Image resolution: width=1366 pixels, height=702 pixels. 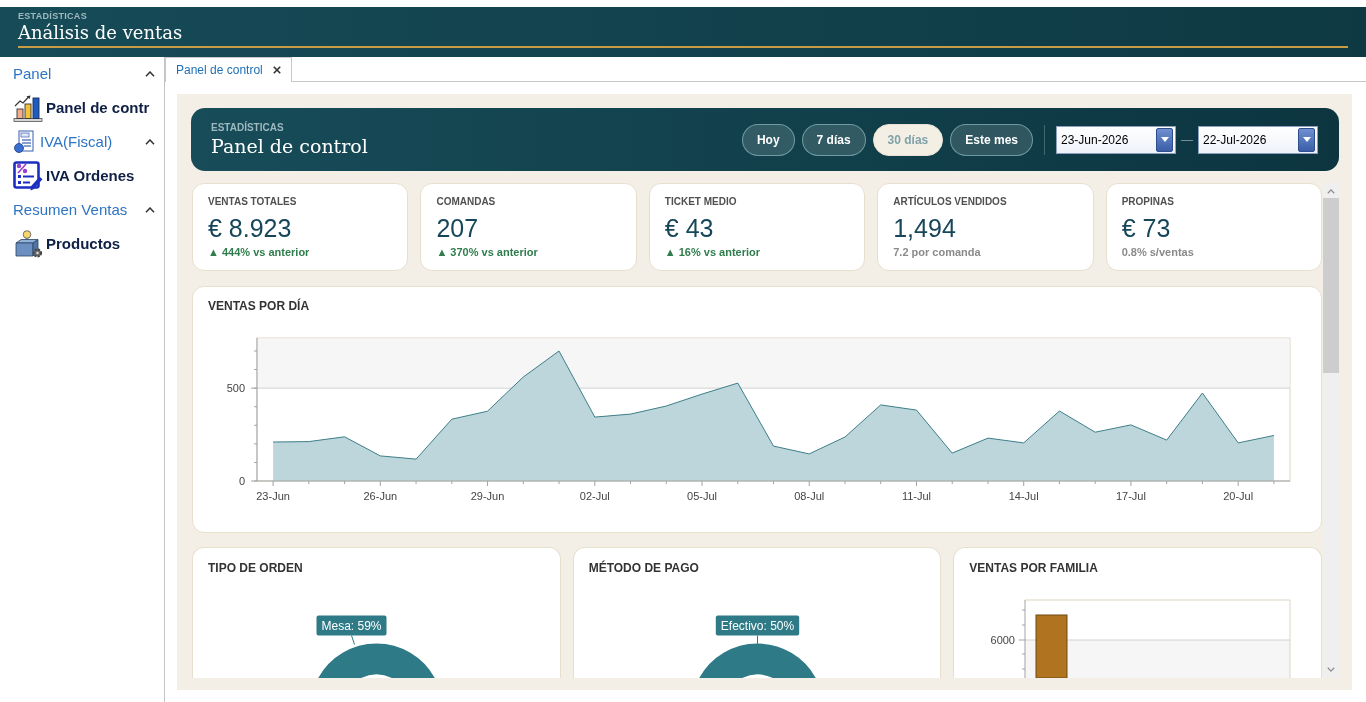 I want to click on tab: Panel de control, so click(x=228, y=69).